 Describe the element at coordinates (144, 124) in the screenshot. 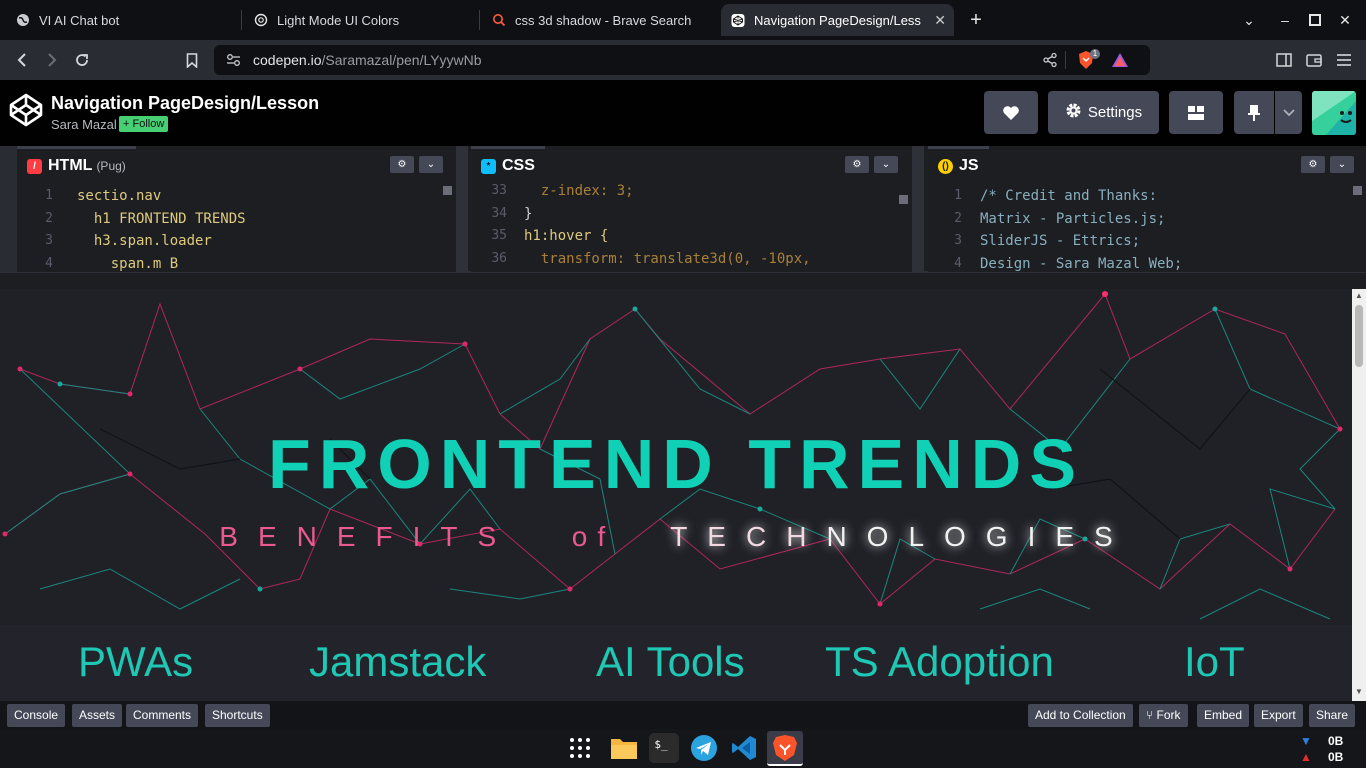

I see `follow-button: + Follow` at that location.